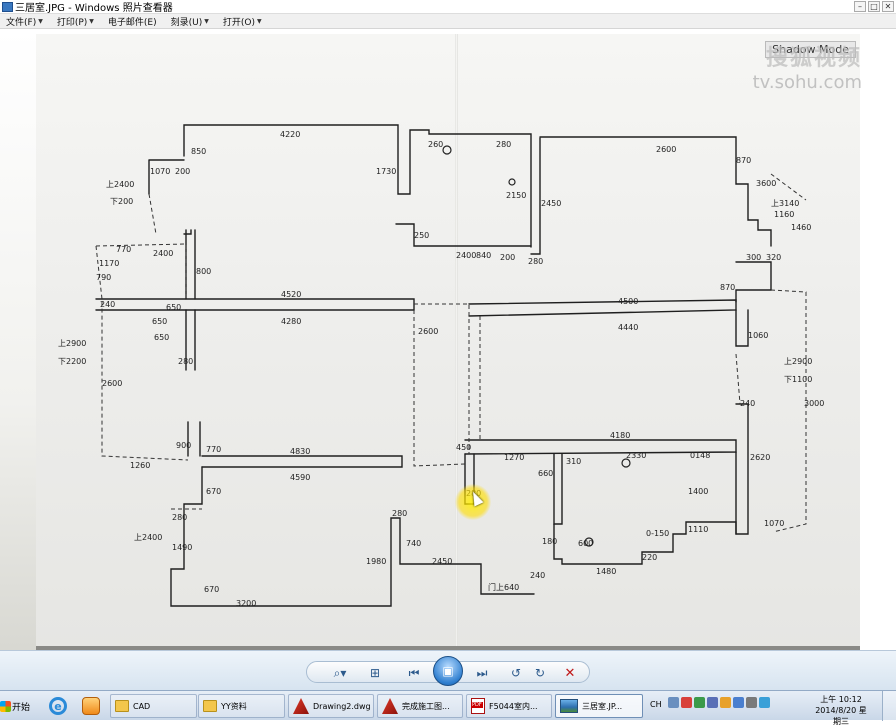 This screenshot has height=727, width=896. I want to click on clock: 上午 10:12 2014/8/20 星期三, so click(841, 710).